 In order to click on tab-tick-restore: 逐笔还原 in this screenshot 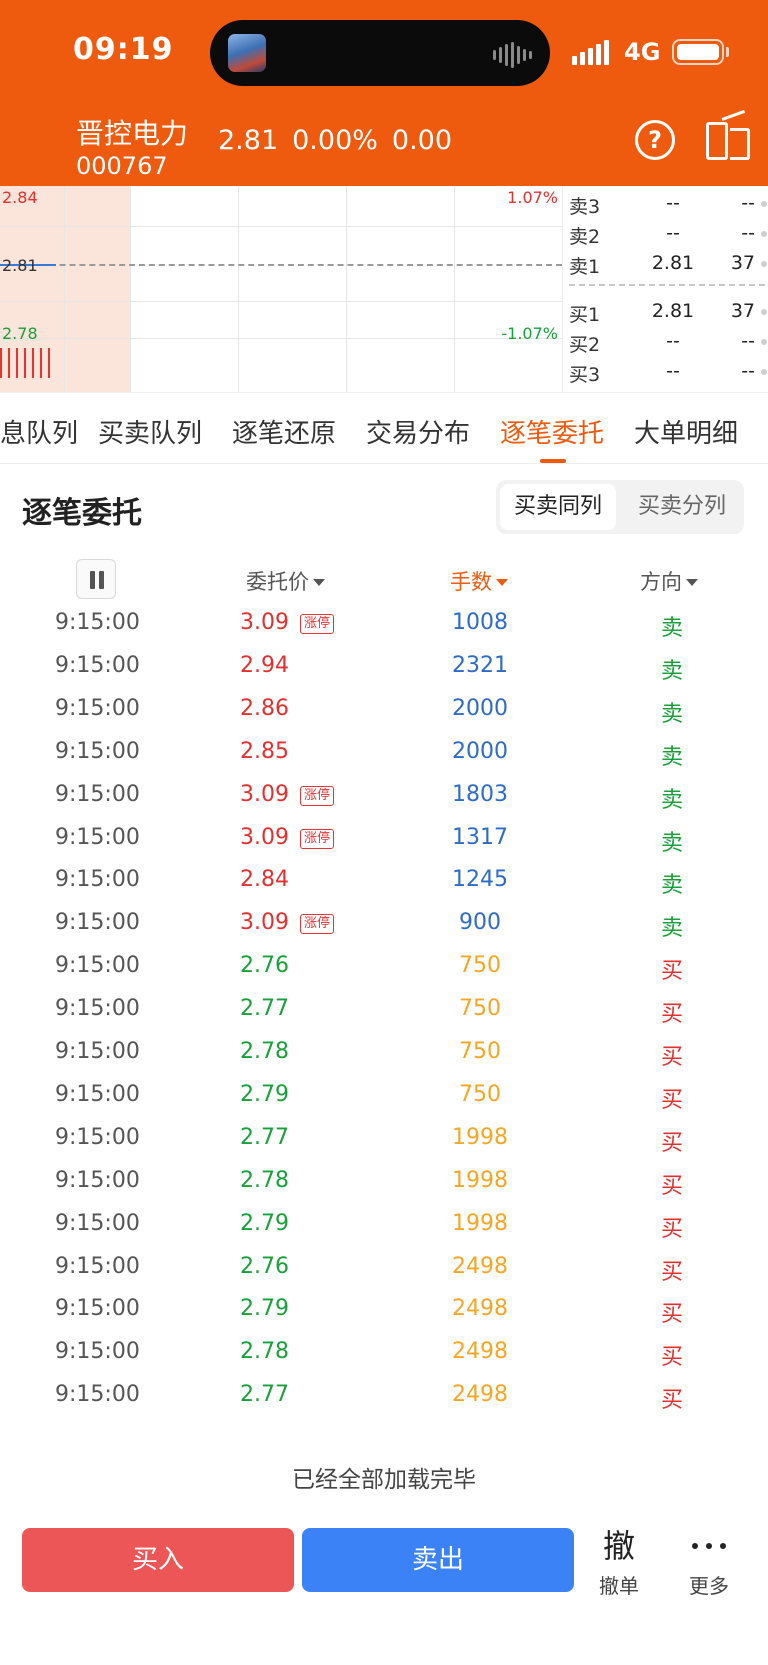, I will do `click(284, 431)`.